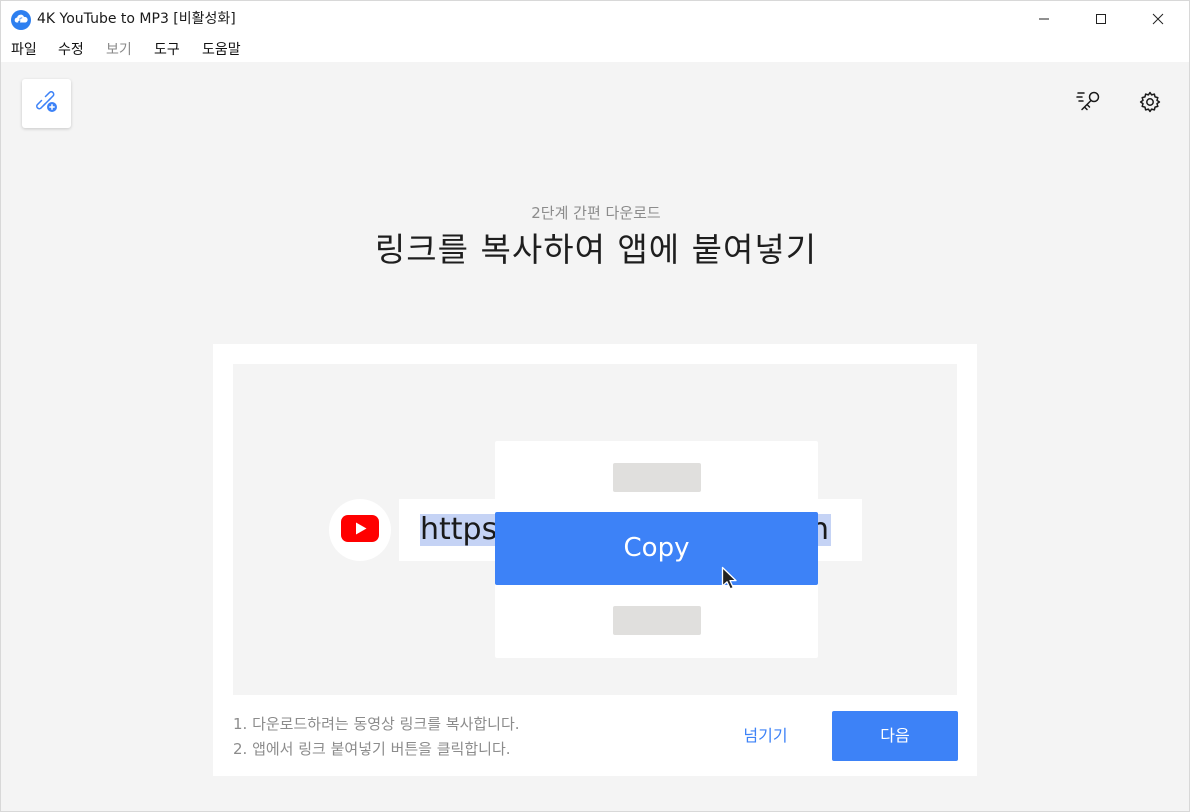 Image resolution: width=1190 pixels, height=812 pixels. Describe the element at coordinates (595, 19) in the screenshot. I see `title-bar: 4K YouTube to MP3 [비활성화]` at that location.